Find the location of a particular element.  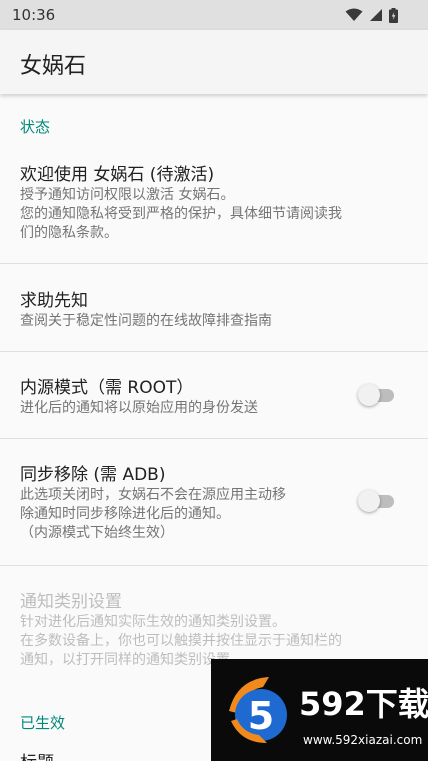

pref-sync-remove-title: 同步移除 (需 ADB) is located at coordinates (93, 475).